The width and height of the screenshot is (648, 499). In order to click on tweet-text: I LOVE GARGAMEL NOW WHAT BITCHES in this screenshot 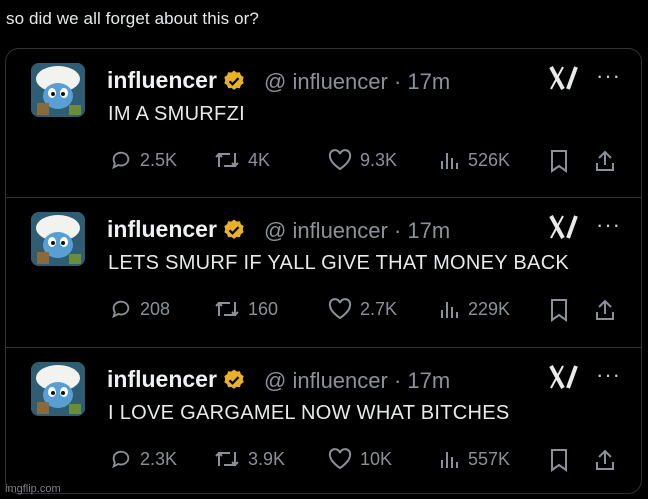, I will do `click(309, 413)`.